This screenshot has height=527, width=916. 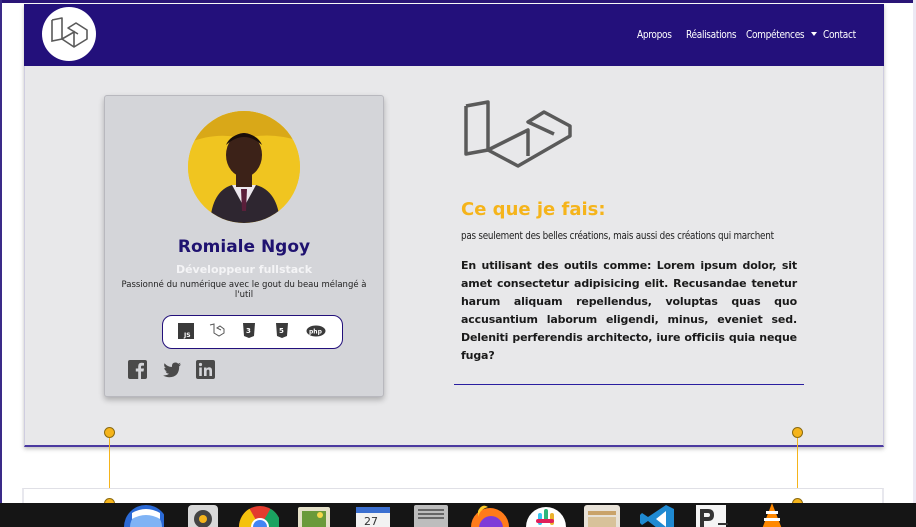 I want to click on html5-icon: 5, so click(x=282, y=330).